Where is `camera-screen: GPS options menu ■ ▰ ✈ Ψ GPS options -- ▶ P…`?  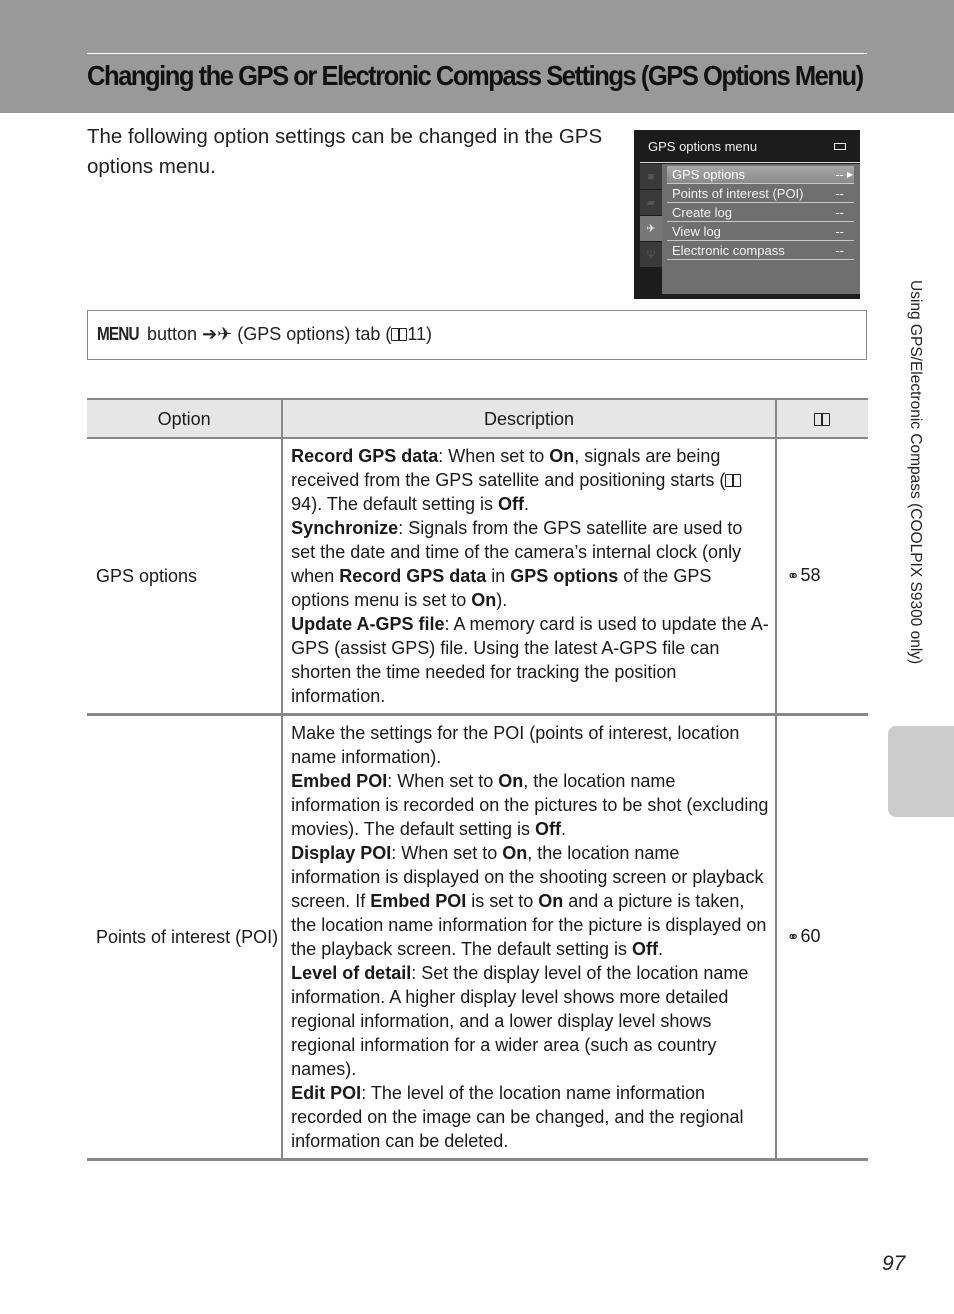
camera-screen: GPS options menu ■ ▰ ✈ Ψ GPS options -- ▶ P… is located at coordinates (747, 214).